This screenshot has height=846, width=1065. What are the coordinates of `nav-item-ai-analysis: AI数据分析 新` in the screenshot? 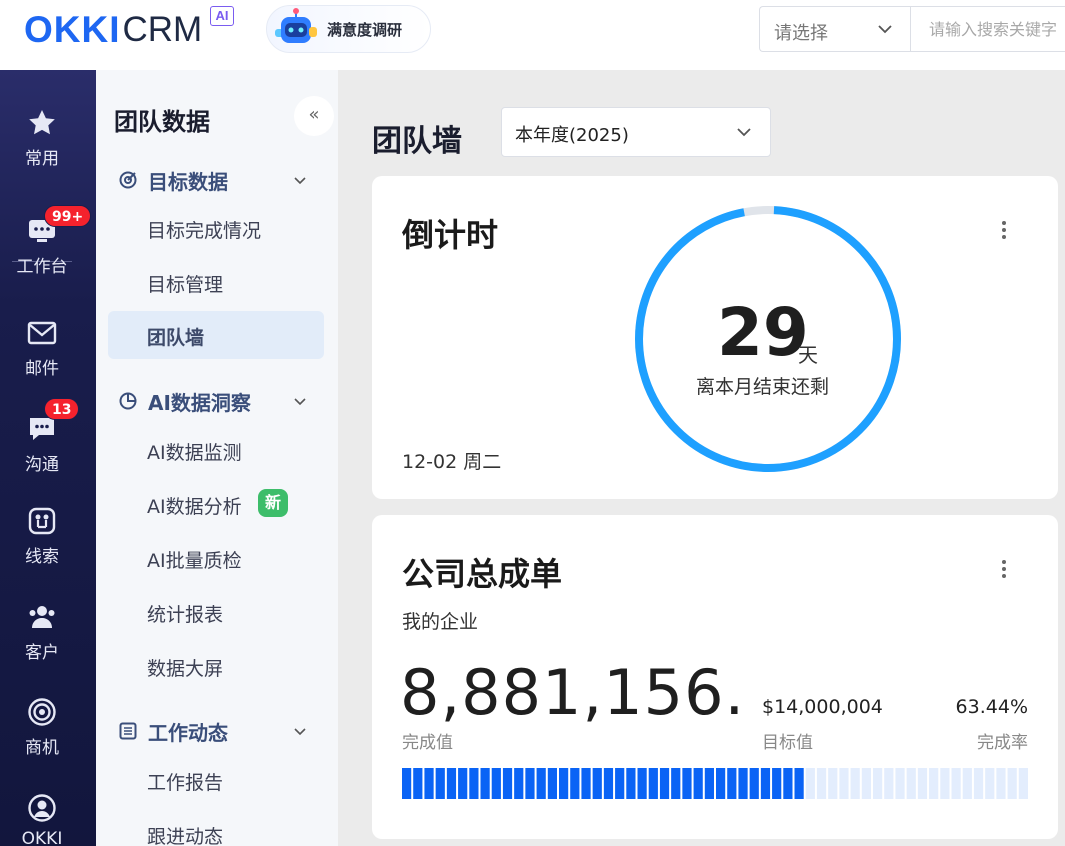 It's located at (216, 504).